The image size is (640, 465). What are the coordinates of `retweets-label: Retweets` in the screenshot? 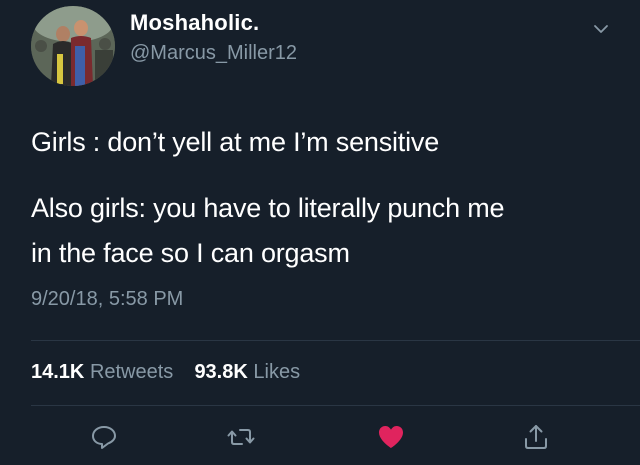 It's located at (131, 372).